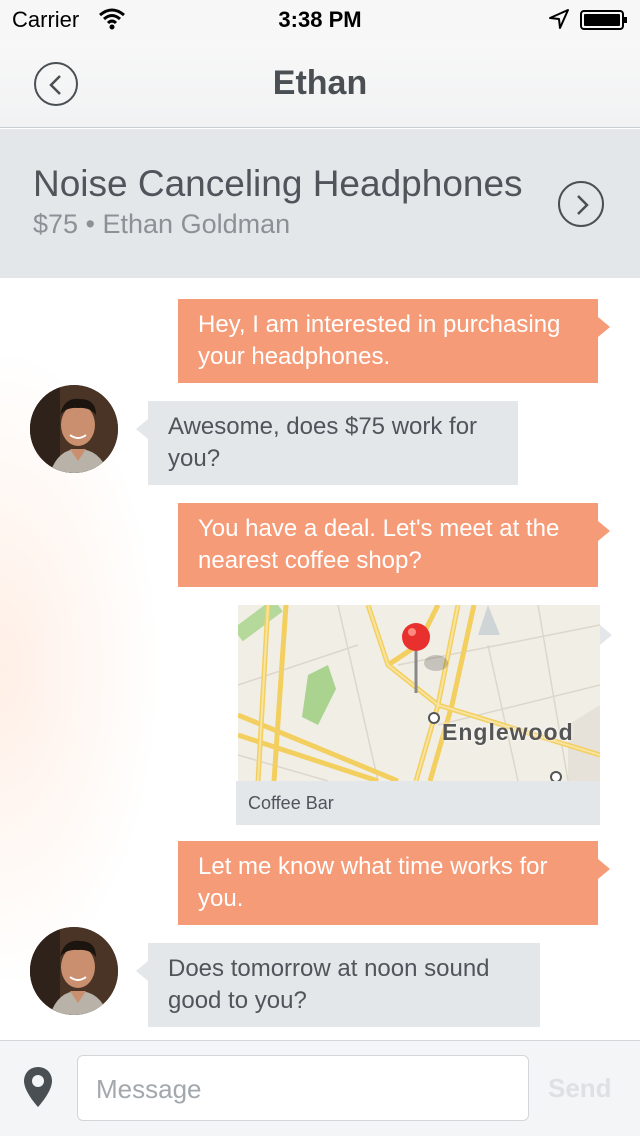  I want to click on message-incoming: Does tomorrow at noon sound good to you?, so click(338, 985).